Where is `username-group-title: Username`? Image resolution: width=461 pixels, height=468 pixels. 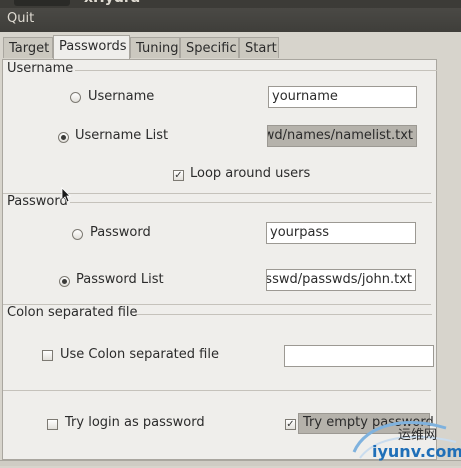
username-group-title: Username is located at coordinates (40, 68).